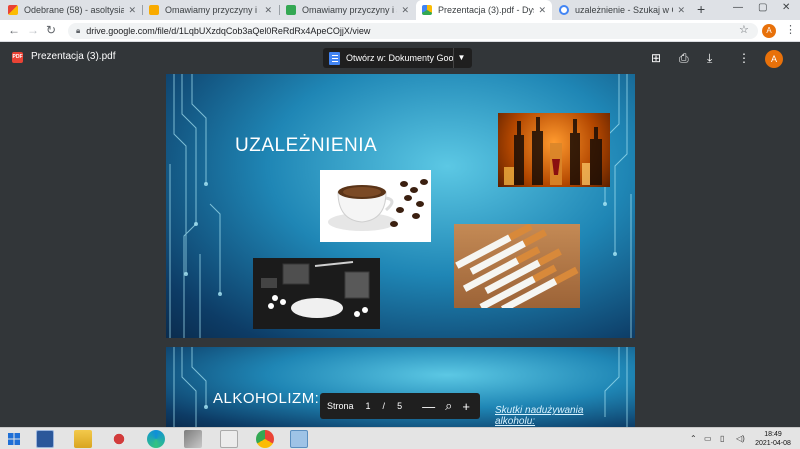 The height and width of the screenshot is (449, 800). What do you see at coordinates (461, 58) in the screenshot?
I see `open-with-dropdown-icon: ▼` at bounding box center [461, 58].